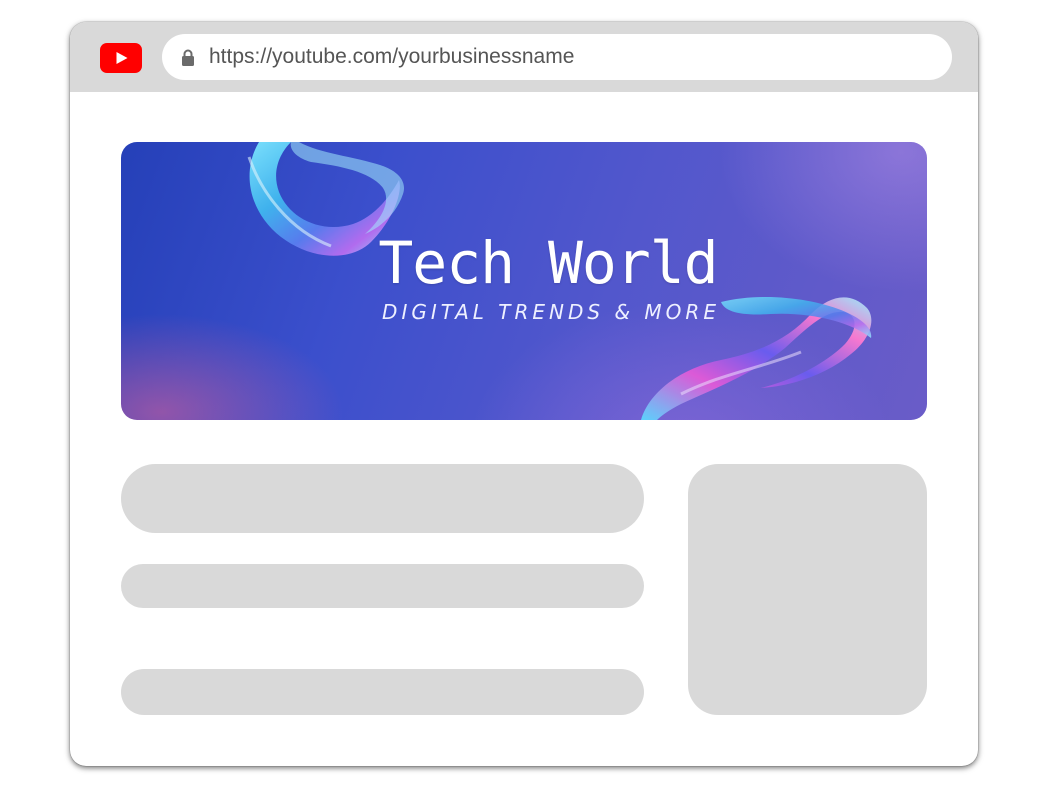  I want to click on url-text: https://youtube.com/yourbusinessname, so click(391, 57).